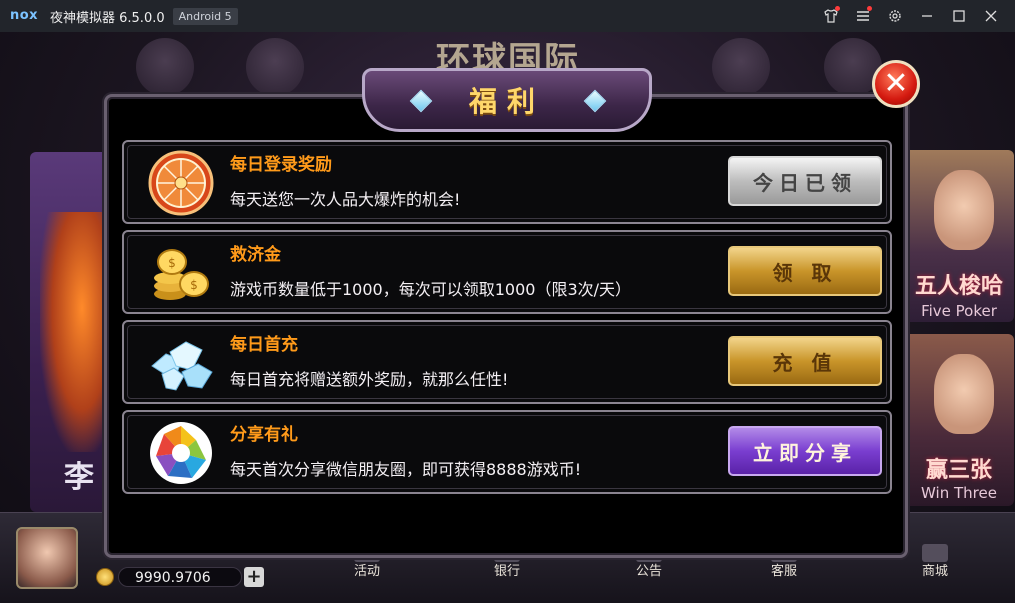 This screenshot has height=603, width=1015. I want to click on nav-announcement: 公告, so click(649, 569).